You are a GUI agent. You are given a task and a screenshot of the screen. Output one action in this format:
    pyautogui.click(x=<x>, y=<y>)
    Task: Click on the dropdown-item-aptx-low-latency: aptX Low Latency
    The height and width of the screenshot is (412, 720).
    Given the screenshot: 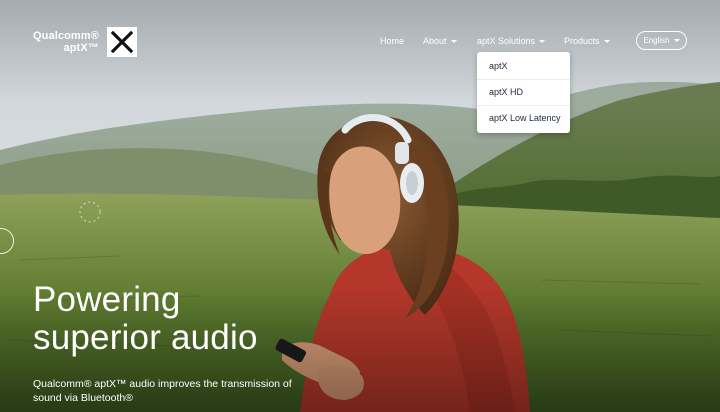 What is the action you would take?
    pyautogui.click(x=523, y=118)
    